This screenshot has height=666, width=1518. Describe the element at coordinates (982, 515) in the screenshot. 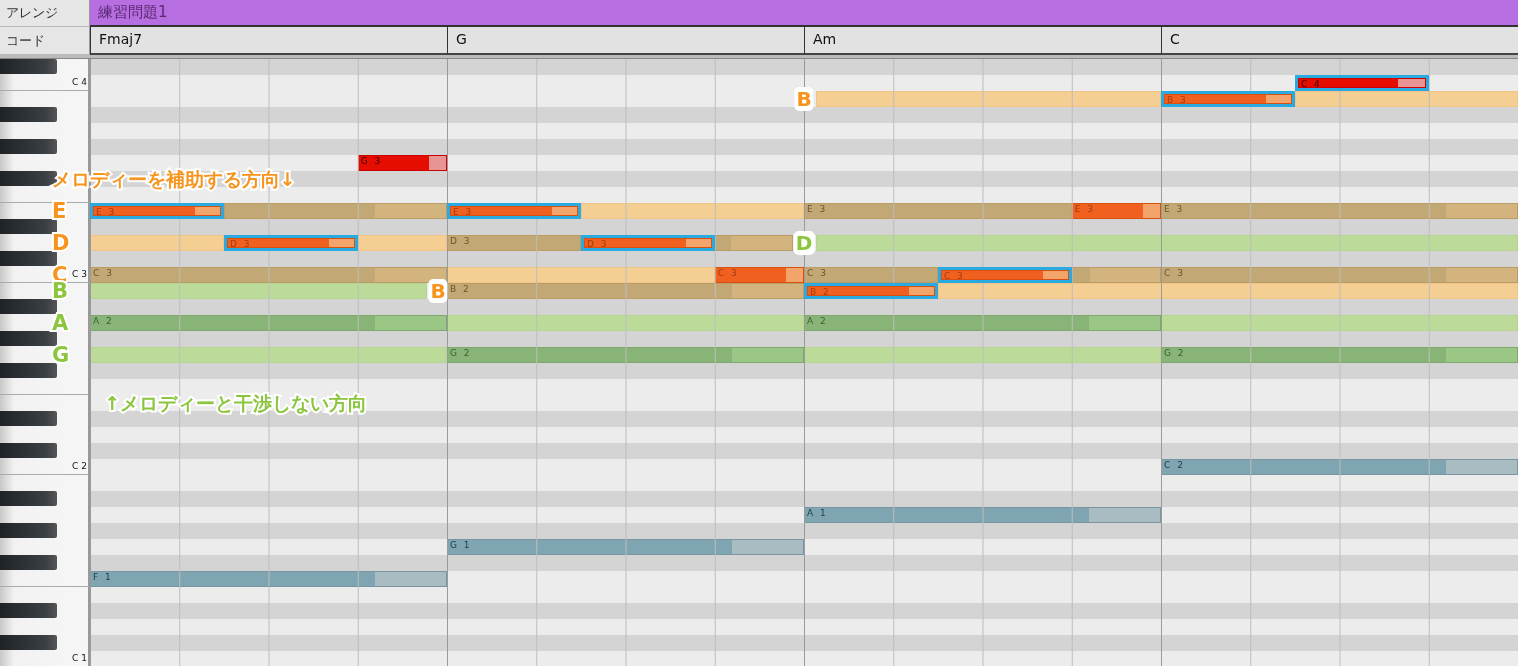

I see `note-bar: A 1` at that location.